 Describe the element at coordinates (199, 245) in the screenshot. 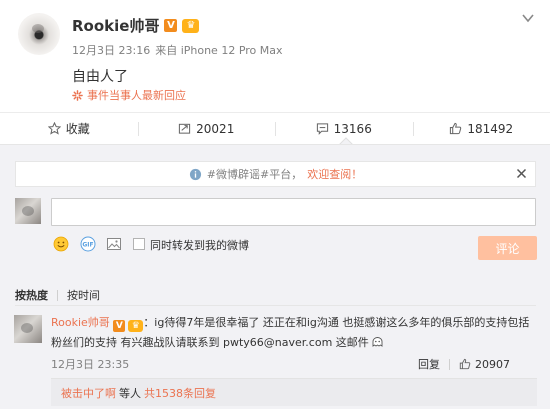

I see `repost-checkbox-label: 同时转发到我的微博` at that location.